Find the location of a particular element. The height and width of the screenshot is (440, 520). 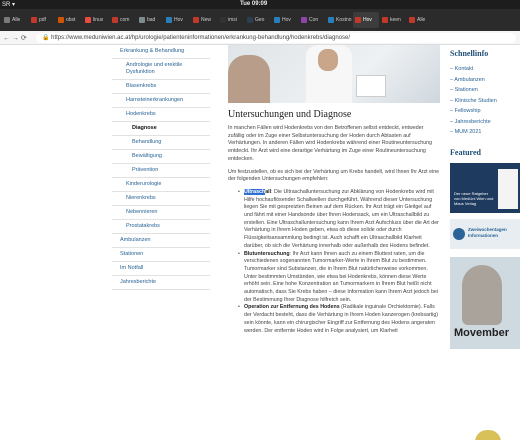

tab-label: bad is located at coordinates (151, 20).